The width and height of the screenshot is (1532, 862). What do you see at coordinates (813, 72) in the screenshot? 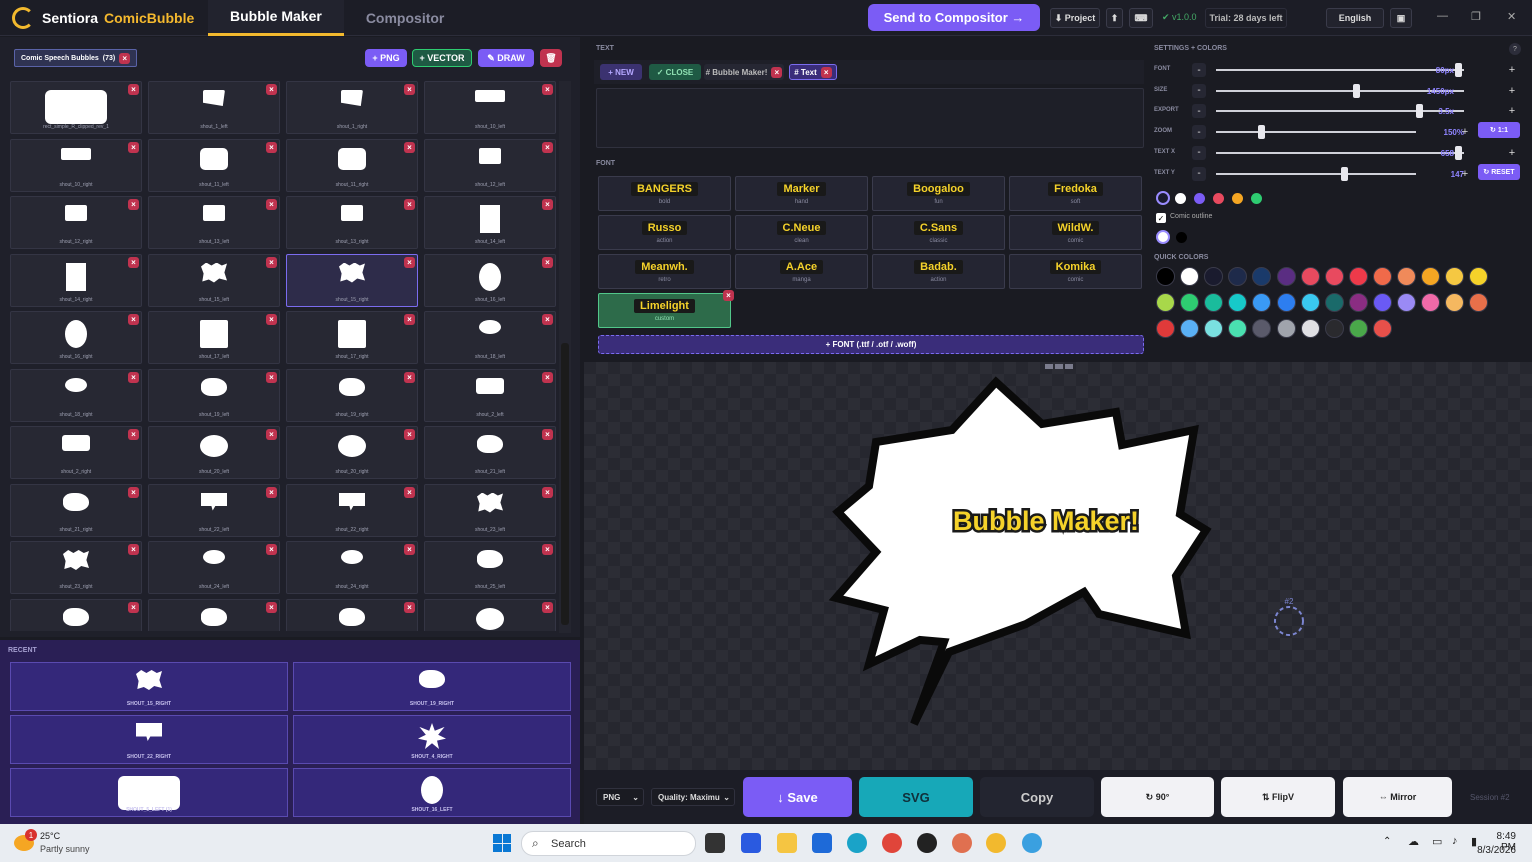
I see `text-tab-text: # Text ×` at bounding box center [813, 72].